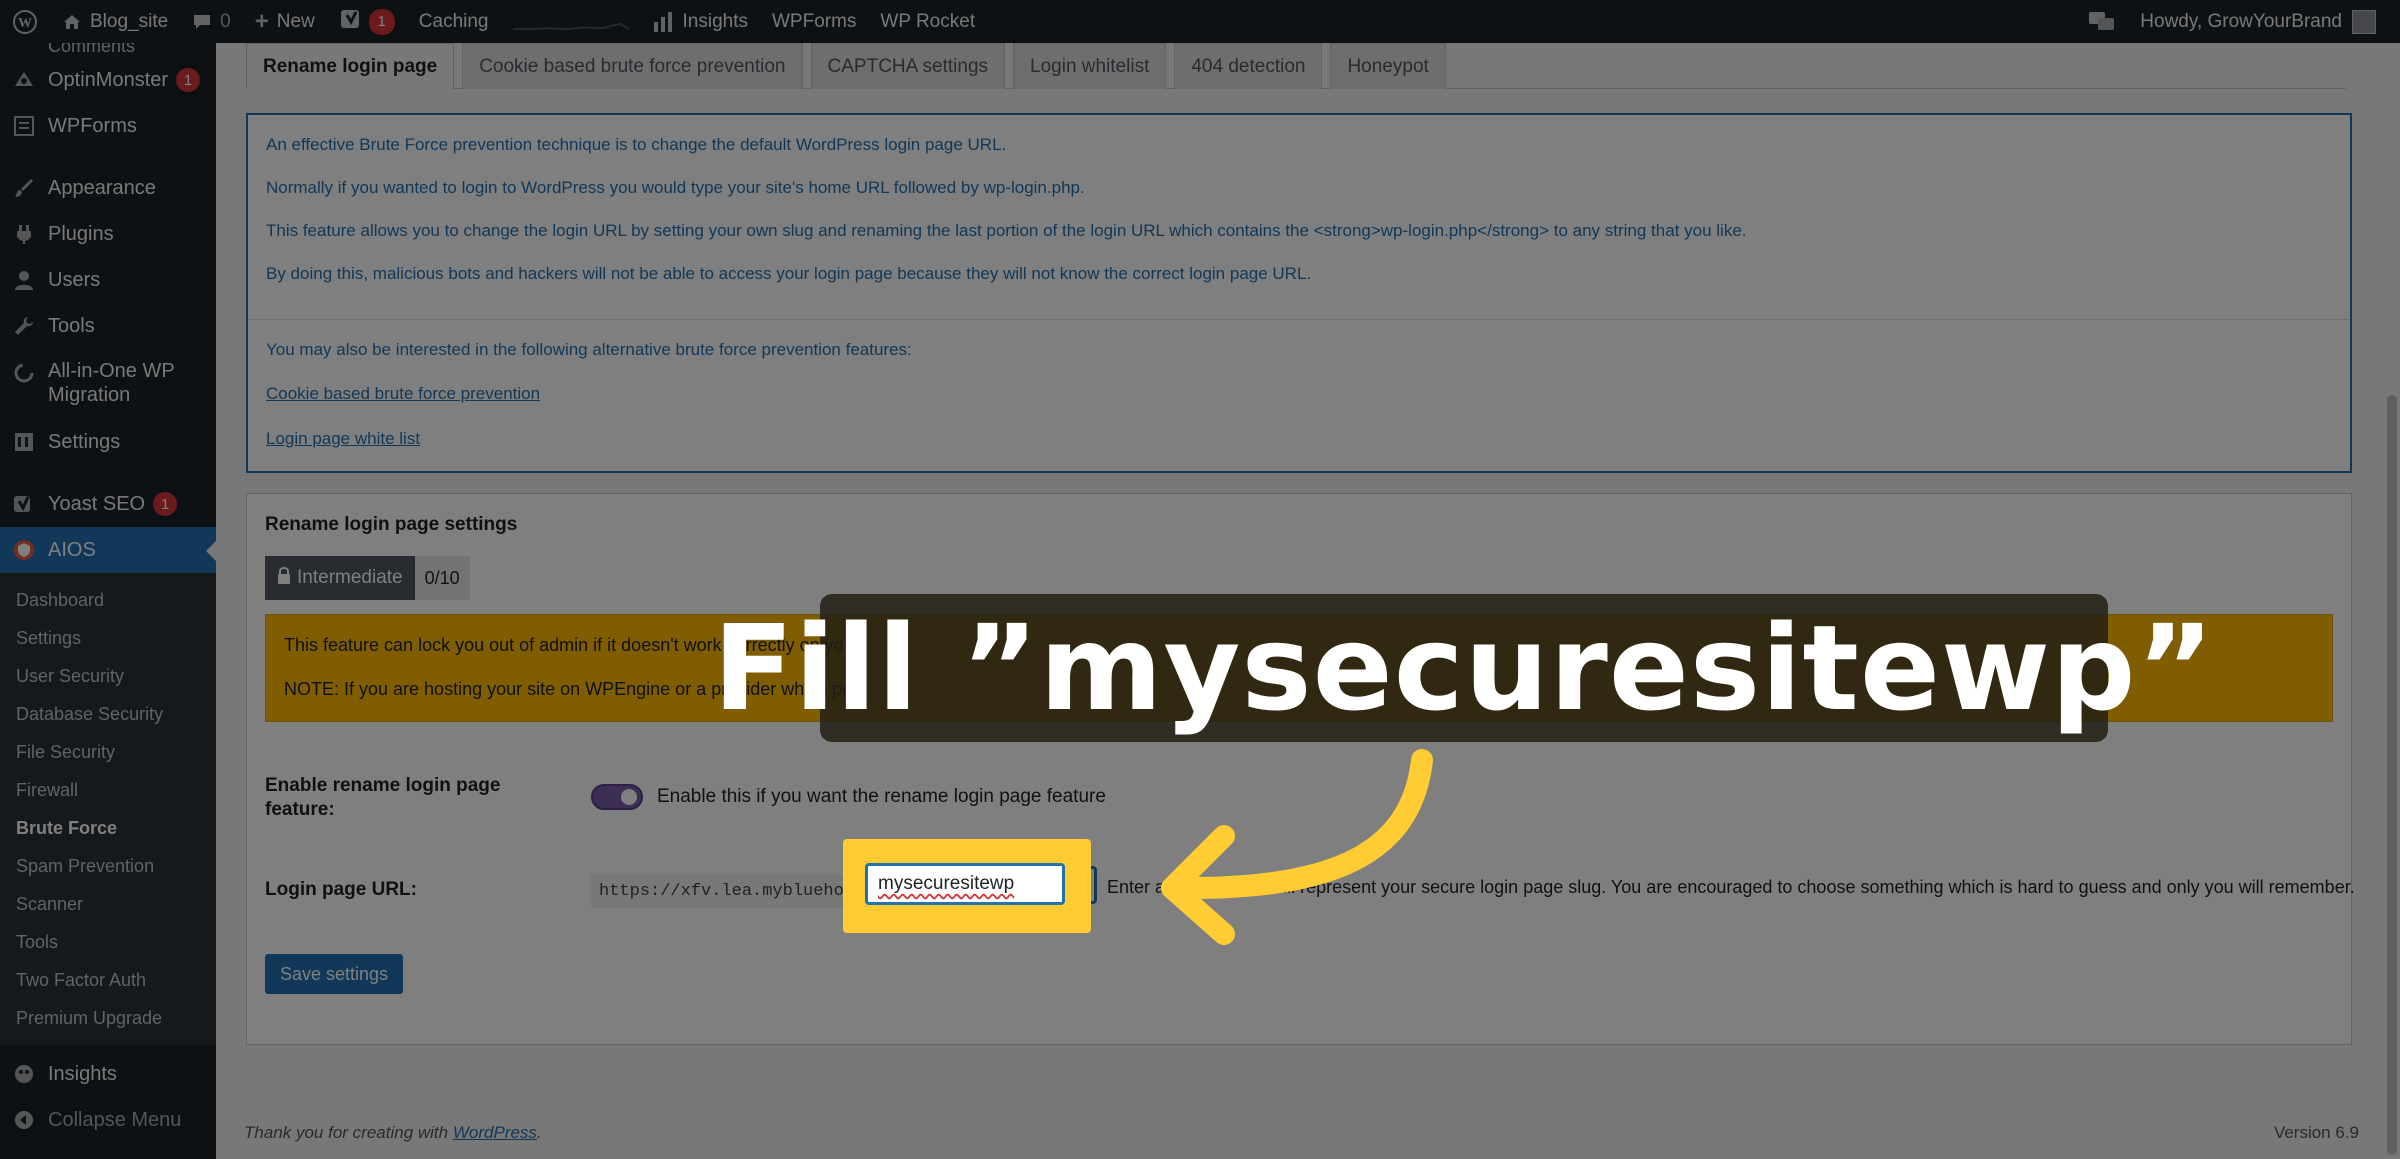 Image resolution: width=2400 pixels, height=1159 pixels. I want to click on wordpress-logo-button: W, so click(25, 21).